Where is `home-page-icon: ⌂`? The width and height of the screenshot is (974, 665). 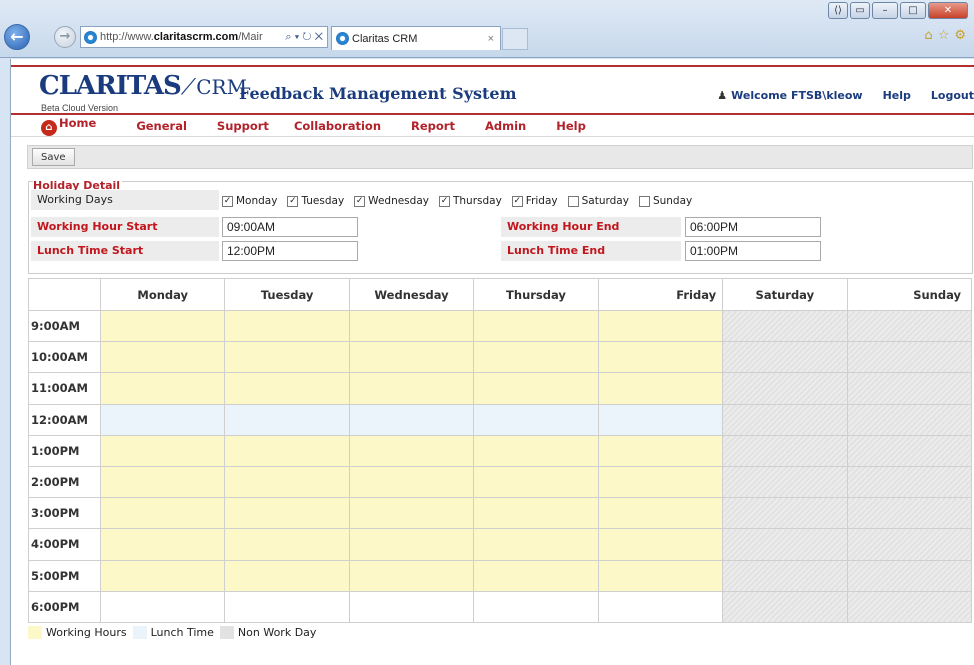
home-page-icon: ⌂ is located at coordinates (928, 35).